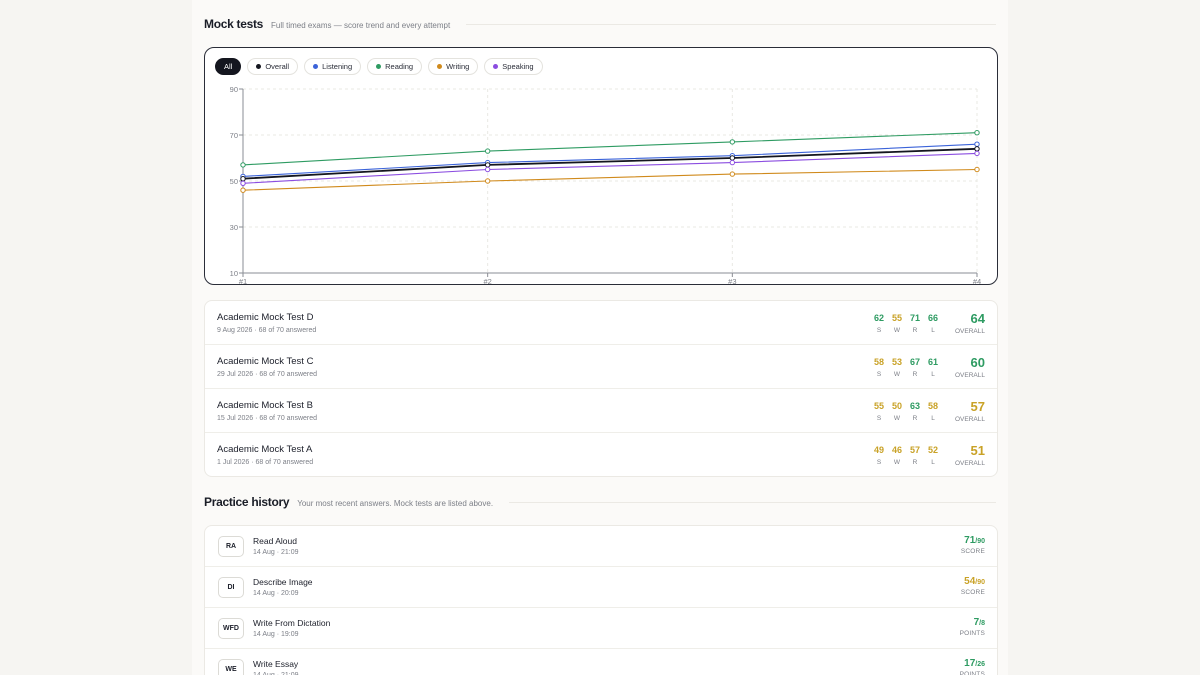  I want to click on data-point-listening, so click(977, 144).